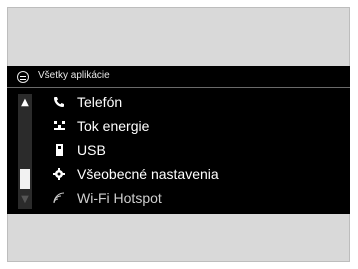 The height and width of the screenshot is (269, 358). What do you see at coordinates (25, 151) in the screenshot?
I see `scrollbar: ▲ ▼` at bounding box center [25, 151].